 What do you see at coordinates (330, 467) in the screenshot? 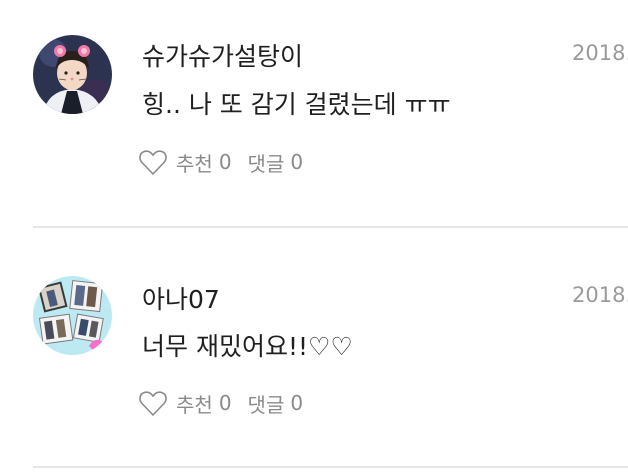
I see `comment-divider` at bounding box center [330, 467].